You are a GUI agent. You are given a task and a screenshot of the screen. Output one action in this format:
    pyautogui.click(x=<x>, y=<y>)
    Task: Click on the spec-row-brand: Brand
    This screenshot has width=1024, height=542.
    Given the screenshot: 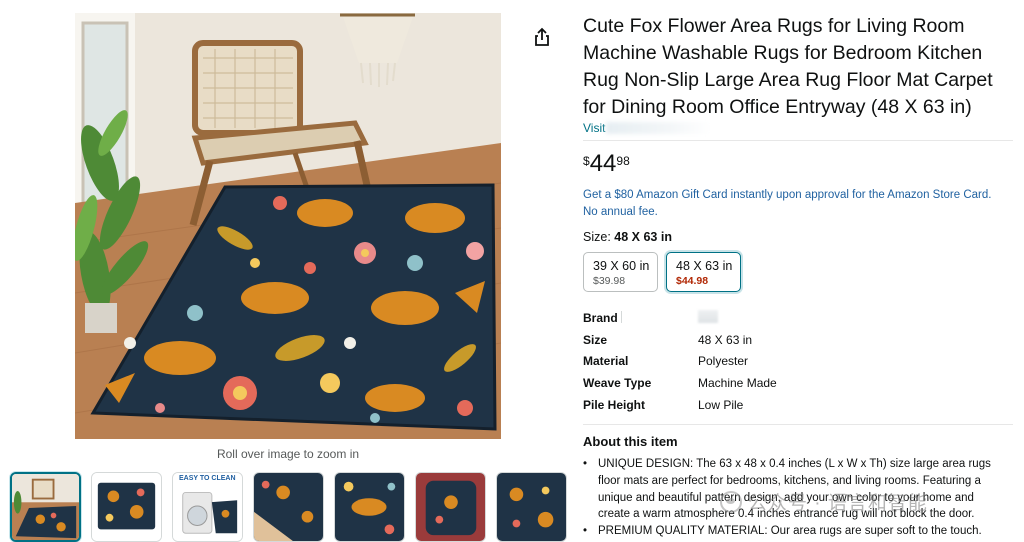 What is the action you would take?
    pyautogui.click(x=795, y=318)
    